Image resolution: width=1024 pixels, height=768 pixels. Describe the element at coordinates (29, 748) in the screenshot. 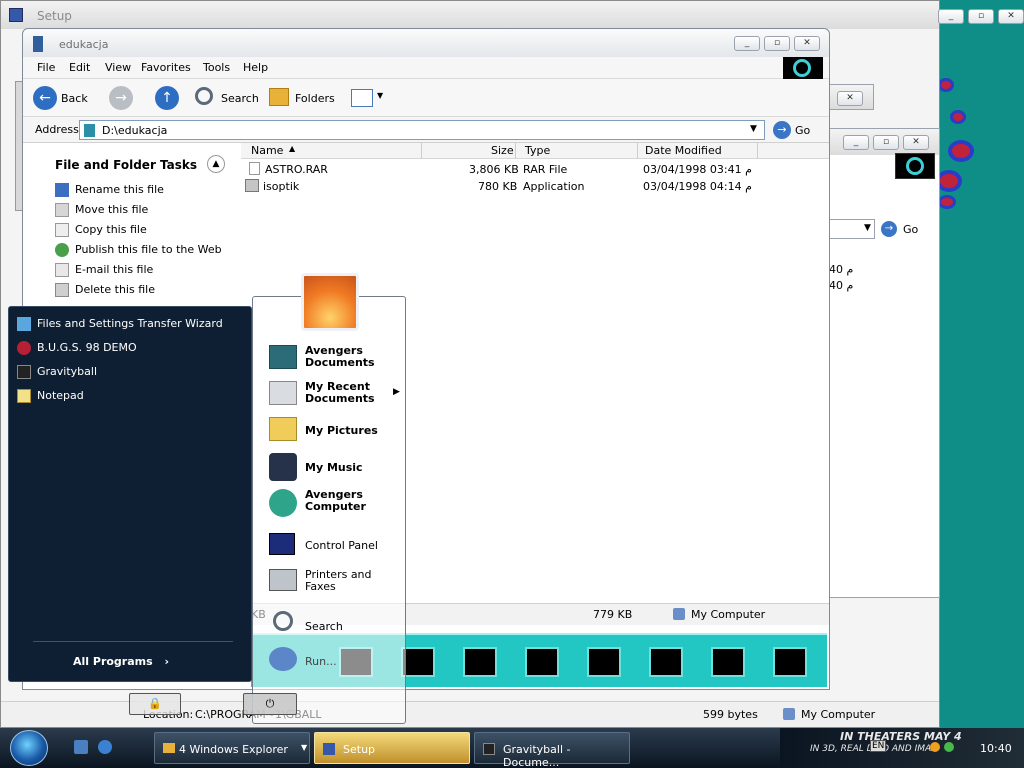

I see `start-orb-button` at that location.